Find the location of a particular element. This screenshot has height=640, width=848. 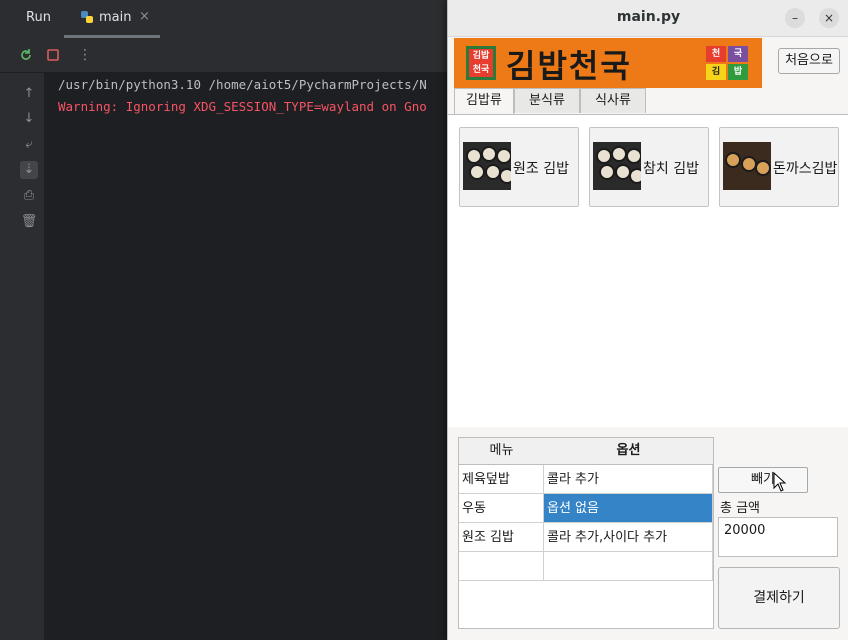

logo-badge-cell: 천 is located at coordinates (716, 54).